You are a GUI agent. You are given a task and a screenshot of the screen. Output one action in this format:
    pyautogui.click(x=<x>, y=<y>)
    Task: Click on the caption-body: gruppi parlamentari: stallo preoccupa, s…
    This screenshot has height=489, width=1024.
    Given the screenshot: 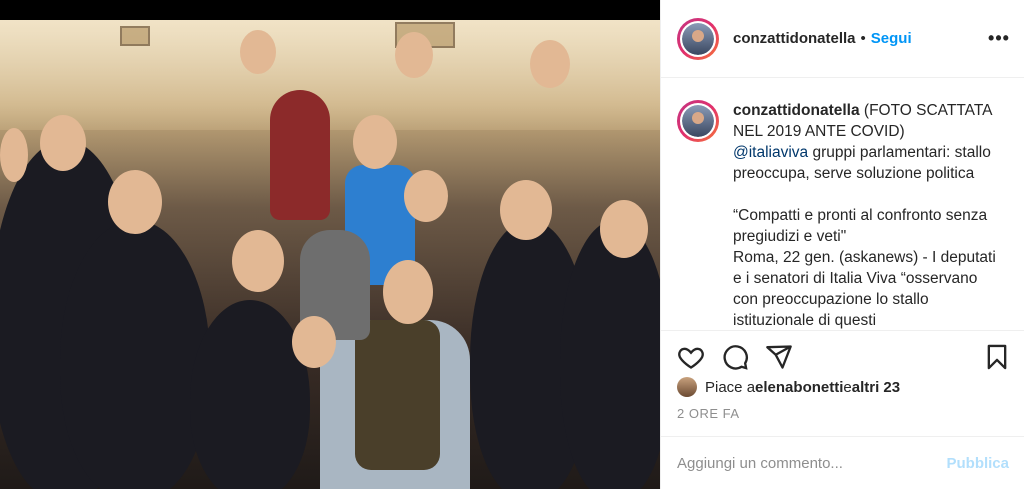 What is the action you would take?
    pyautogui.click(x=864, y=236)
    